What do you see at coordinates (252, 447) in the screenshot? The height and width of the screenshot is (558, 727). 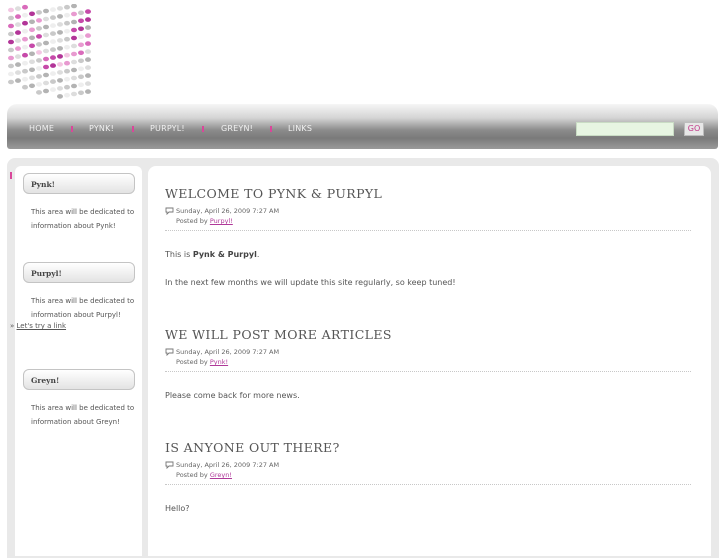 I see `post-title: IS ANYONE OUT THERE?` at bounding box center [252, 447].